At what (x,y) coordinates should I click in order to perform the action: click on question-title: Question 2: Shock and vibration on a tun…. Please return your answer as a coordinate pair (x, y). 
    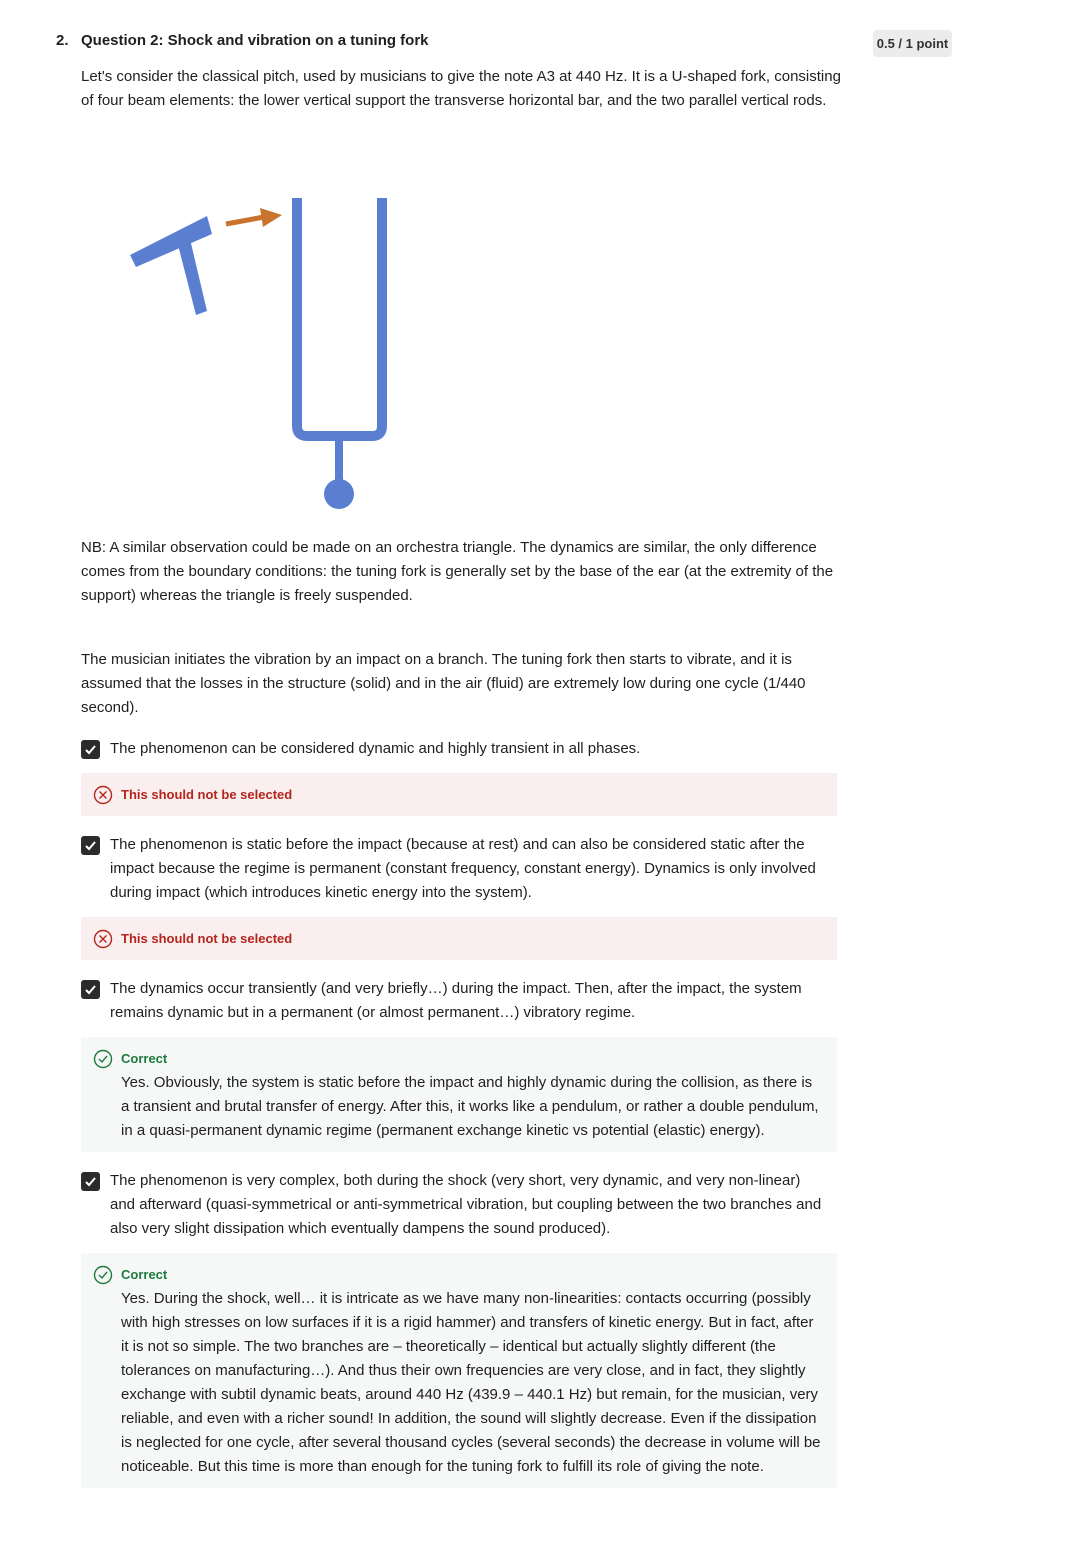
    Looking at the image, I should click on (255, 40).